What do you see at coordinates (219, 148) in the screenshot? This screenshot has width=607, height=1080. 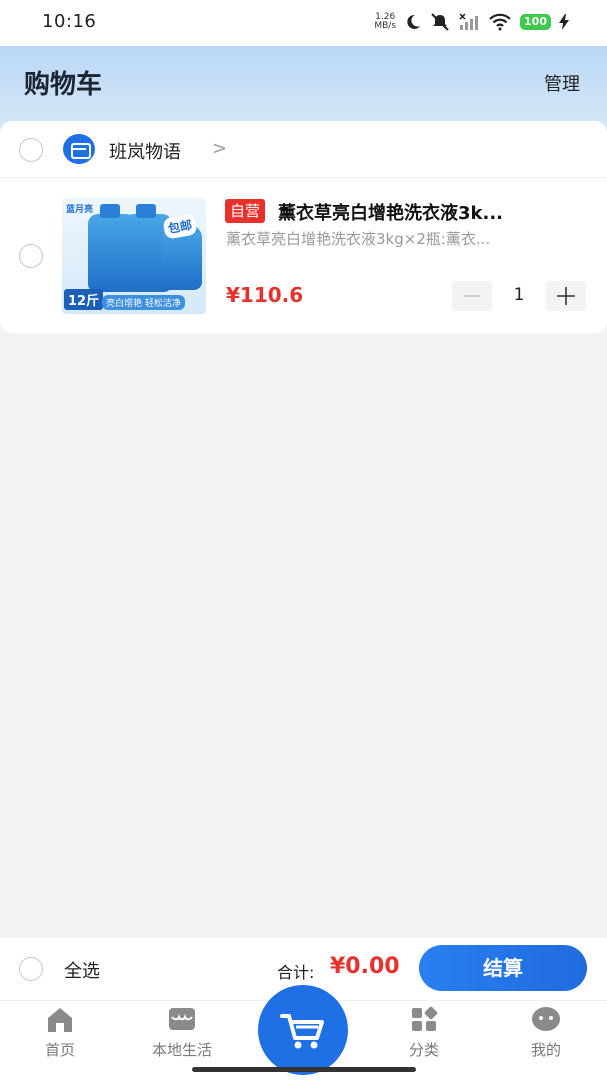 I see `chevron-right-icon: >` at bounding box center [219, 148].